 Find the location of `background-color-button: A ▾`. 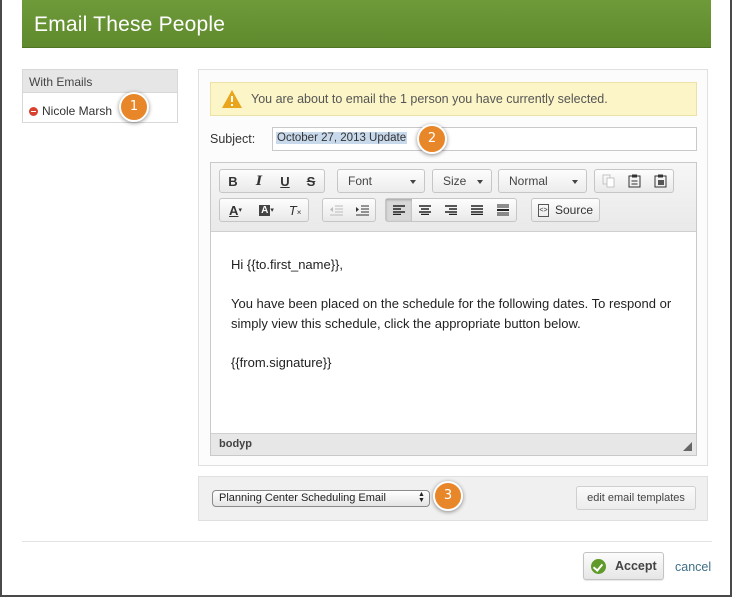

background-color-button: A ▾ is located at coordinates (266, 210).